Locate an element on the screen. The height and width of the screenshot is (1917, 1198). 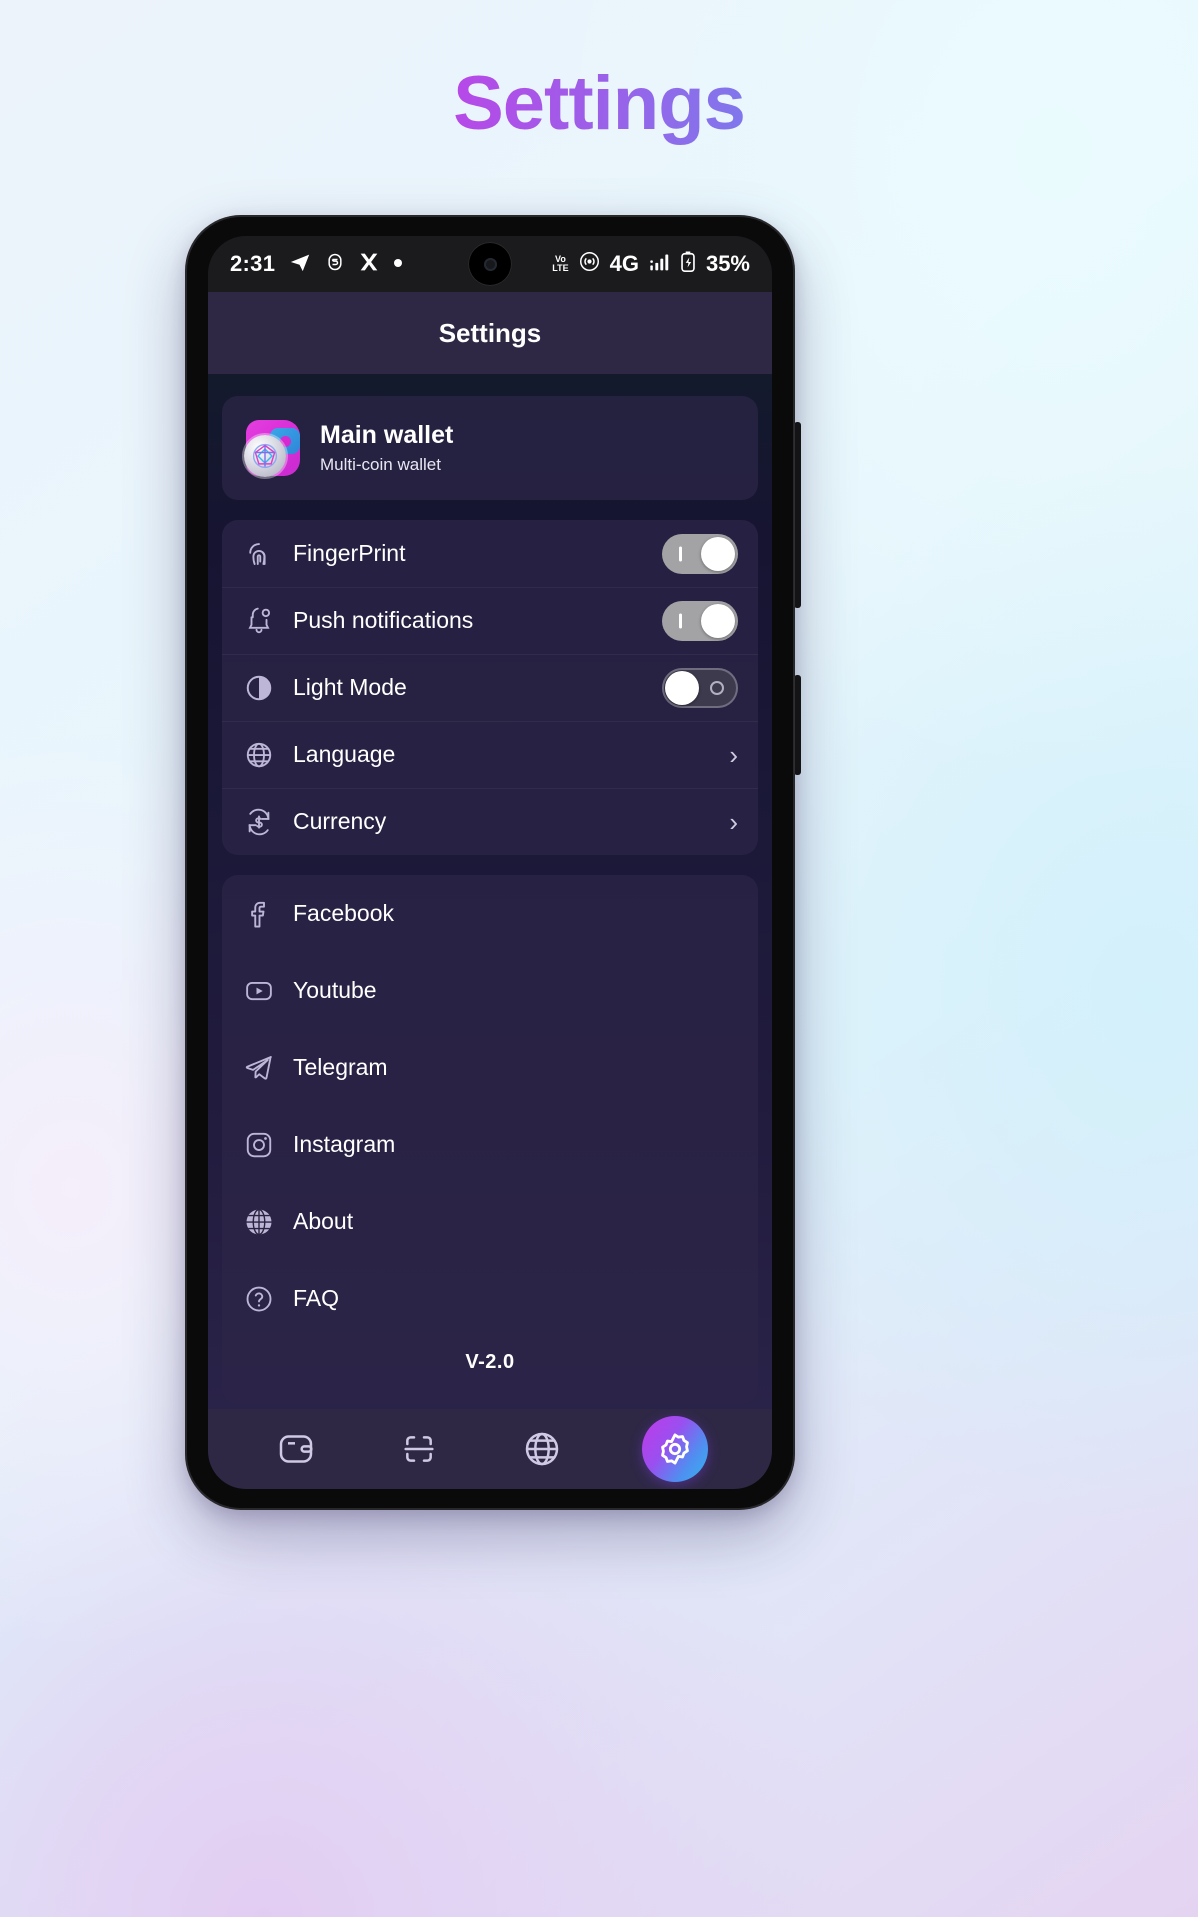
link-row-label: Youtube is located at coordinates (335, 990).